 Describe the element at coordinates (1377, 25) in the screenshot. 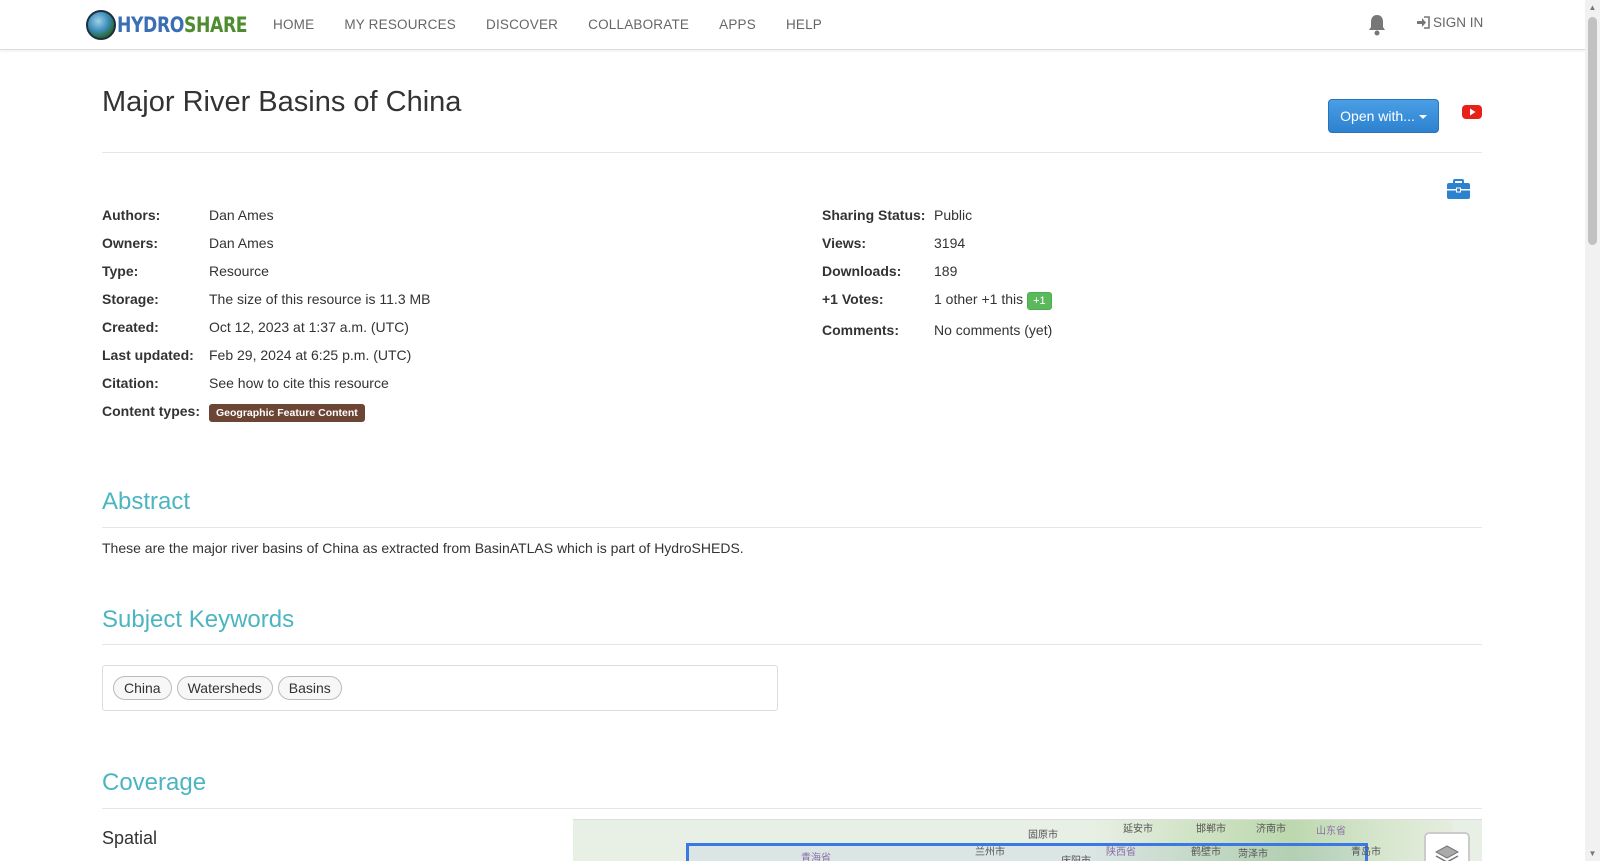

I see `bell-icon` at that location.